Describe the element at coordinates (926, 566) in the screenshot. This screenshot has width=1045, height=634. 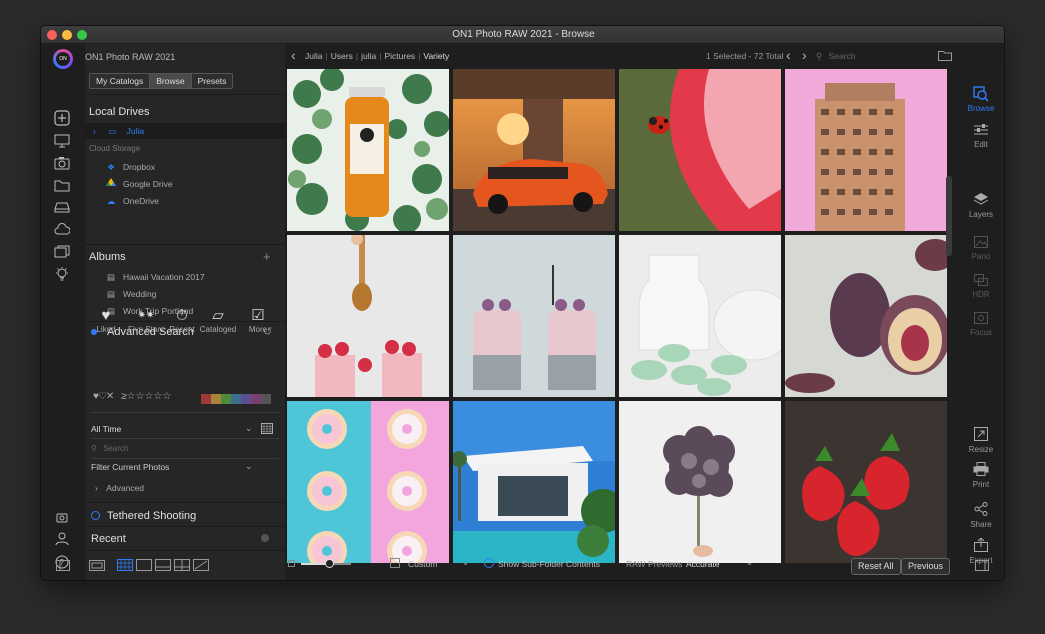
I see `previous-button: Previous` at that location.